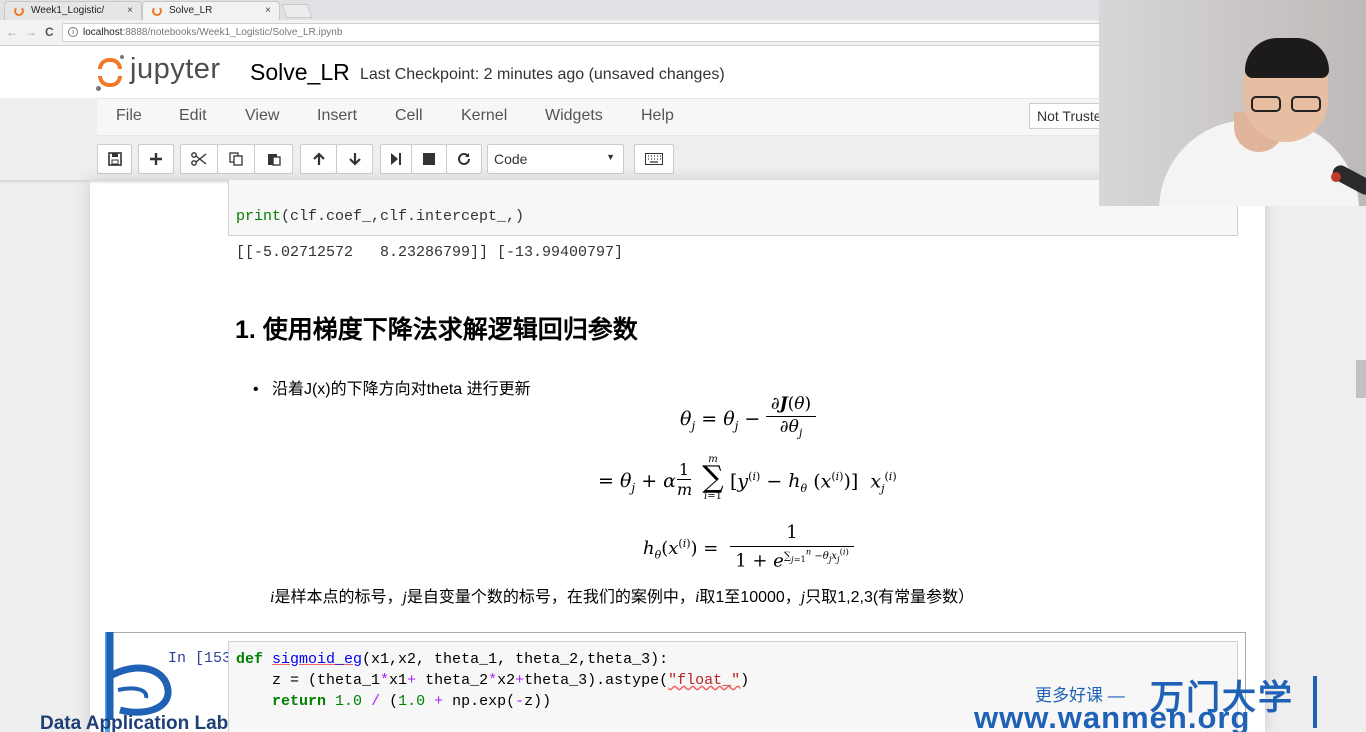  What do you see at coordinates (68, 10) in the screenshot?
I see `tab-title: Week1_Logistic/` at bounding box center [68, 10].